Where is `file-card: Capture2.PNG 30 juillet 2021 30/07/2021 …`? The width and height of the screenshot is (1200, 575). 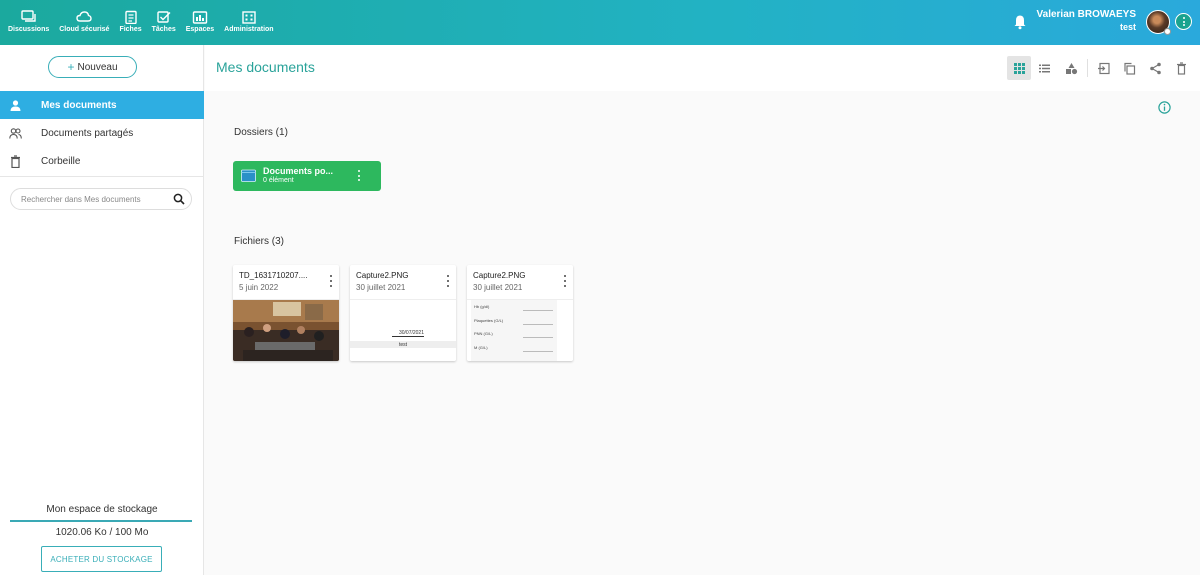 file-card: Capture2.PNG 30 juillet 2021 30/07/2021 … is located at coordinates (403, 313).